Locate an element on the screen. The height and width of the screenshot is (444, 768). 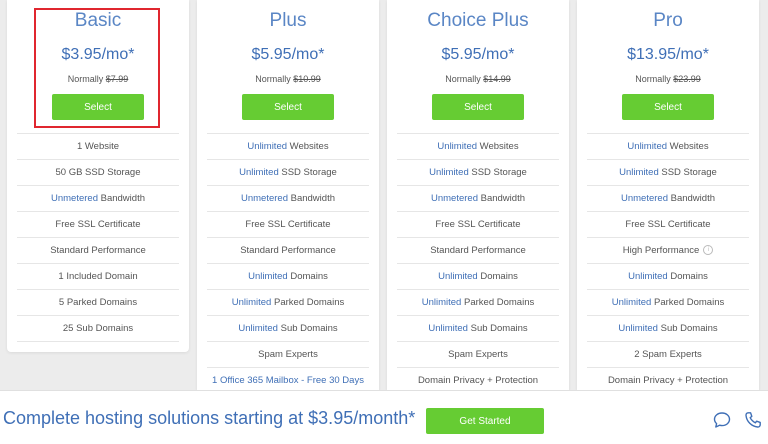
highlight-box is located at coordinates (97, 68).